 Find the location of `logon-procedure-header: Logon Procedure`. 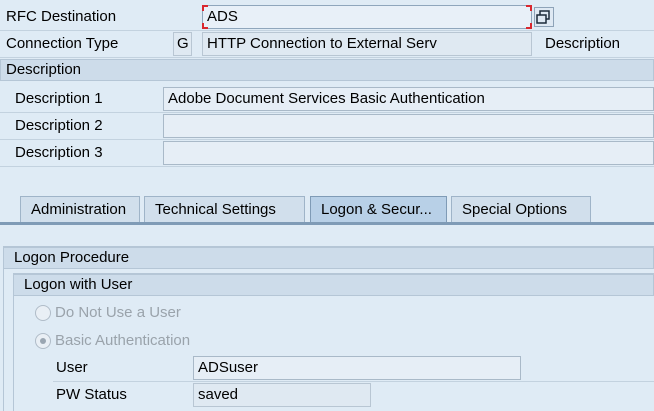

logon-procedure-header: Logon Procedure is located at coordinates (328, 258).